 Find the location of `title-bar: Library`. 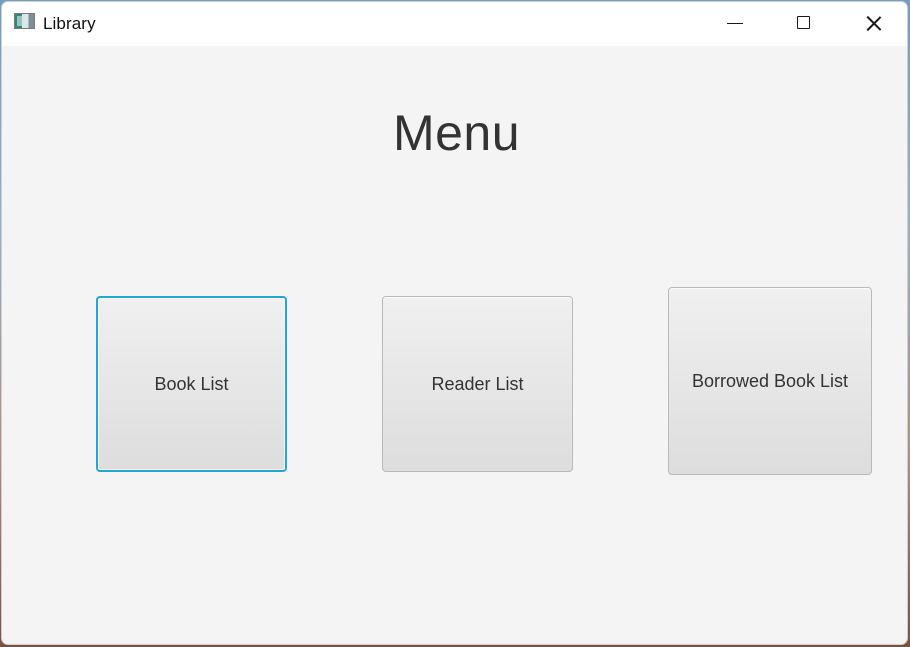

title-bar: Library is located at coordinates (454, 24).